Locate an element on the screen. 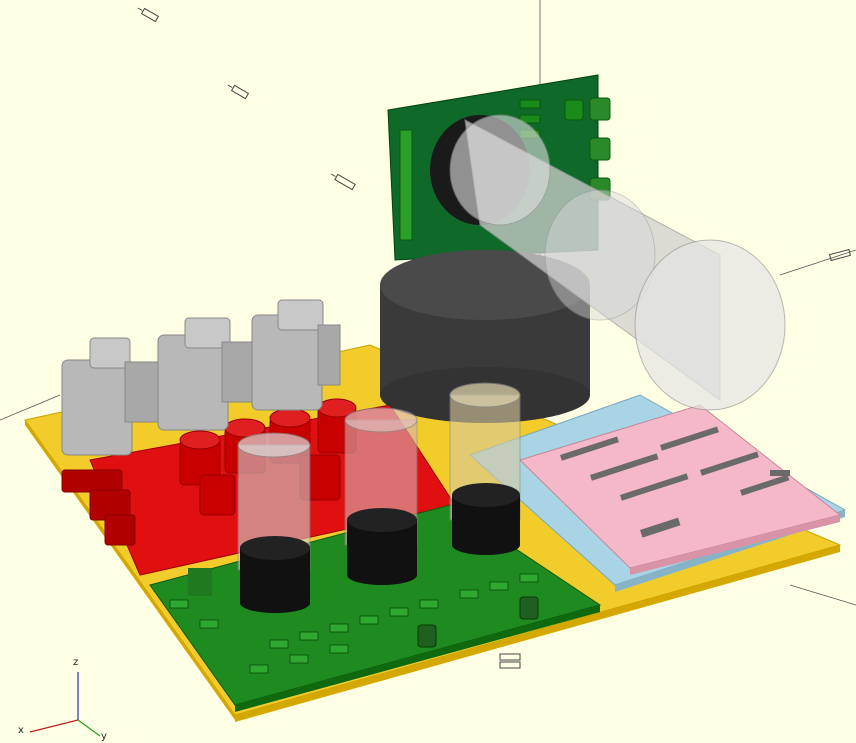 Image resolution: width=856 pixels, height=743 pixels. green-capacitor-body is located at coordinates (200, 582).